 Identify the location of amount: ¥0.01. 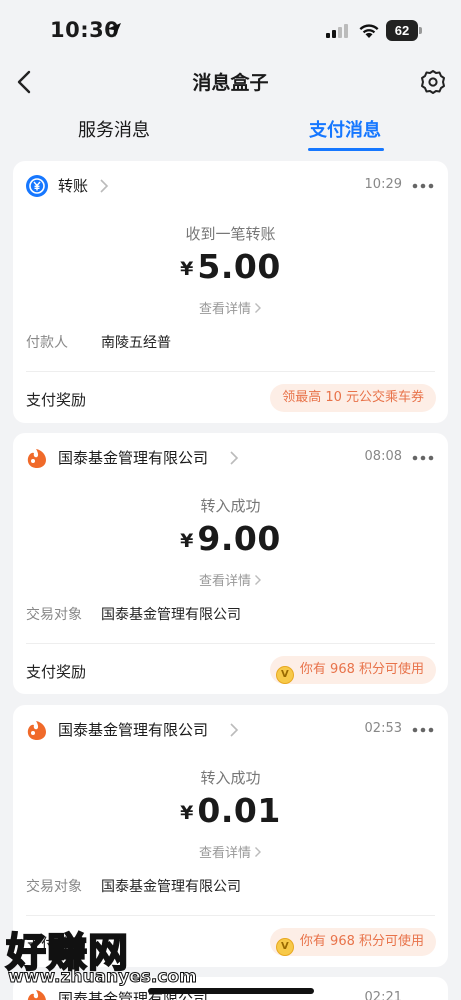
(230, 810).